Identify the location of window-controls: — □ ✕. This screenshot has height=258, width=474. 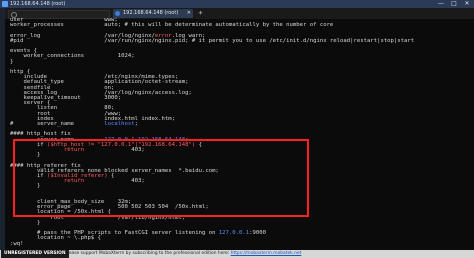
(454, 4).